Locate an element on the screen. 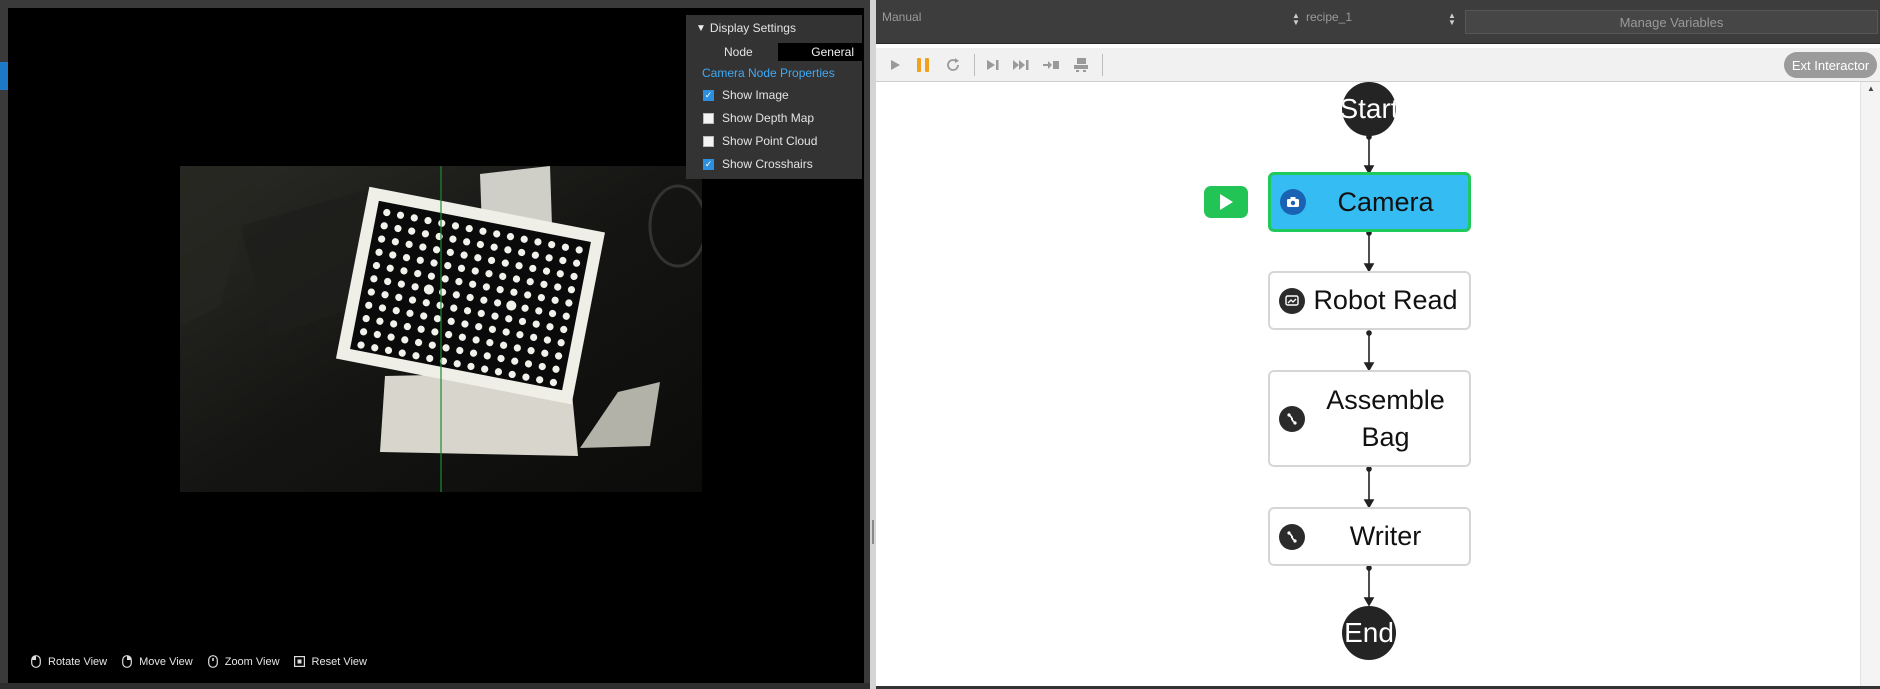 The image size is (1880, 689). manage-variables-button: Manage Variables is located at coordinates (1671, 22).